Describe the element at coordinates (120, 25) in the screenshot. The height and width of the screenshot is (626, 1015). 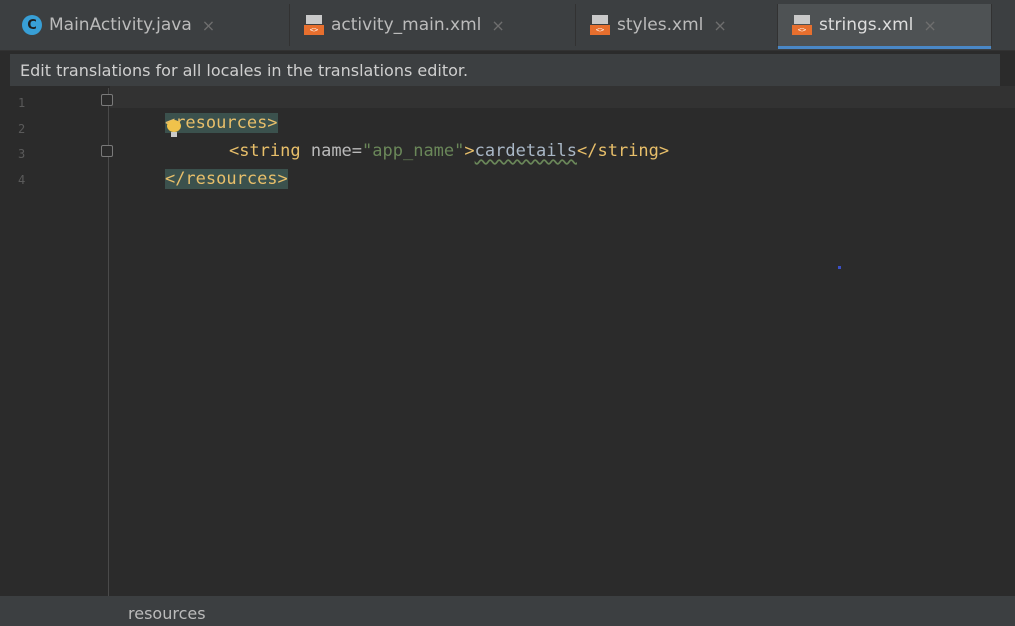
I see `tab-label: MainActivity.java` at that location.